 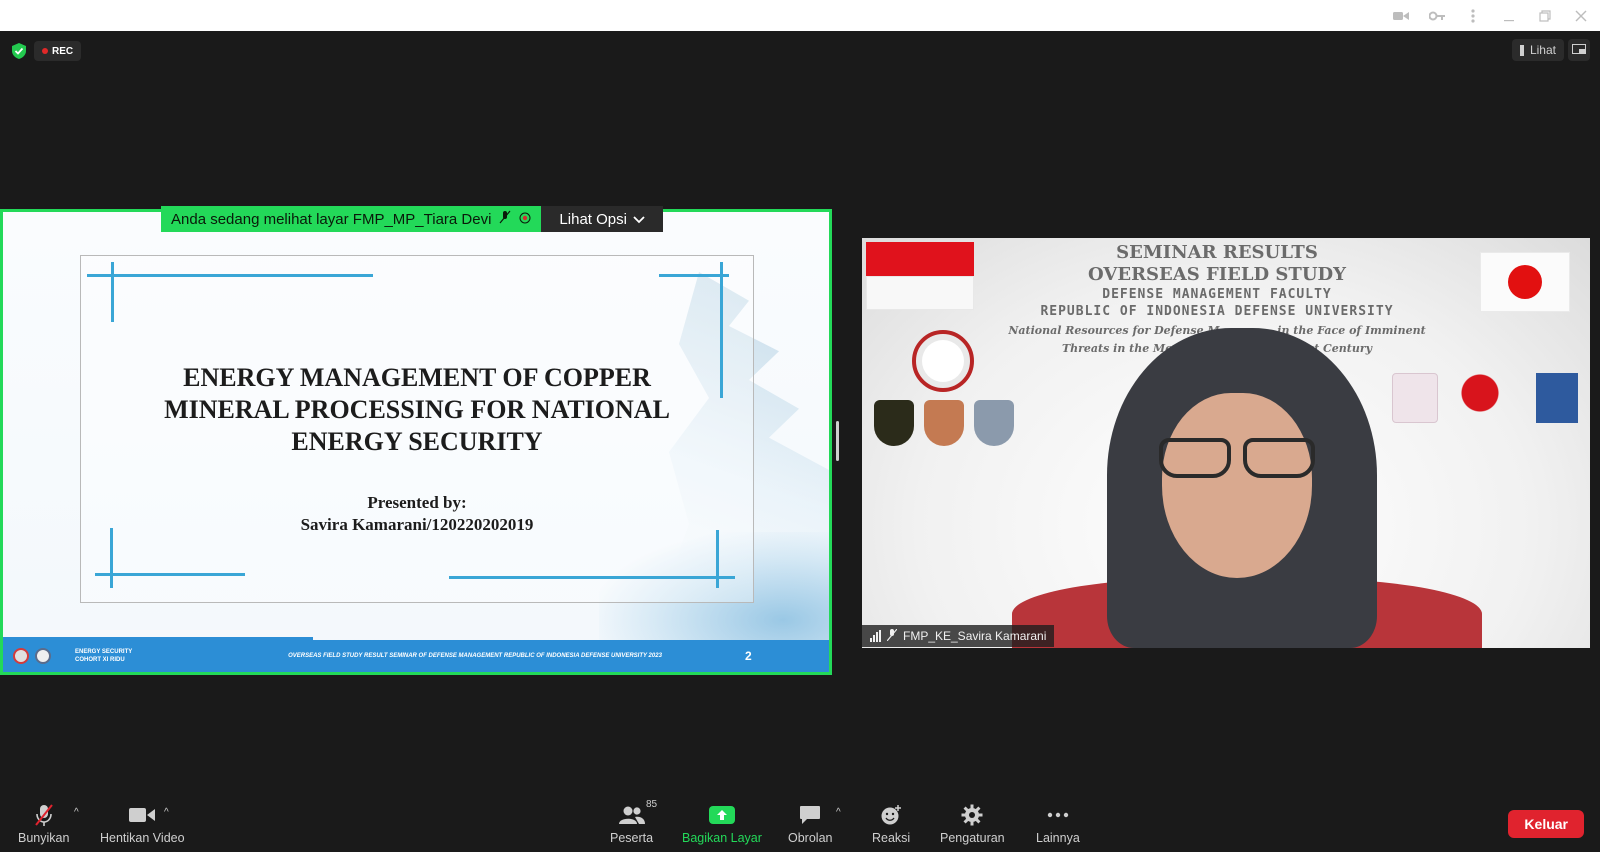 I want to click on video-camera-icon, so click(x=142, y=815).